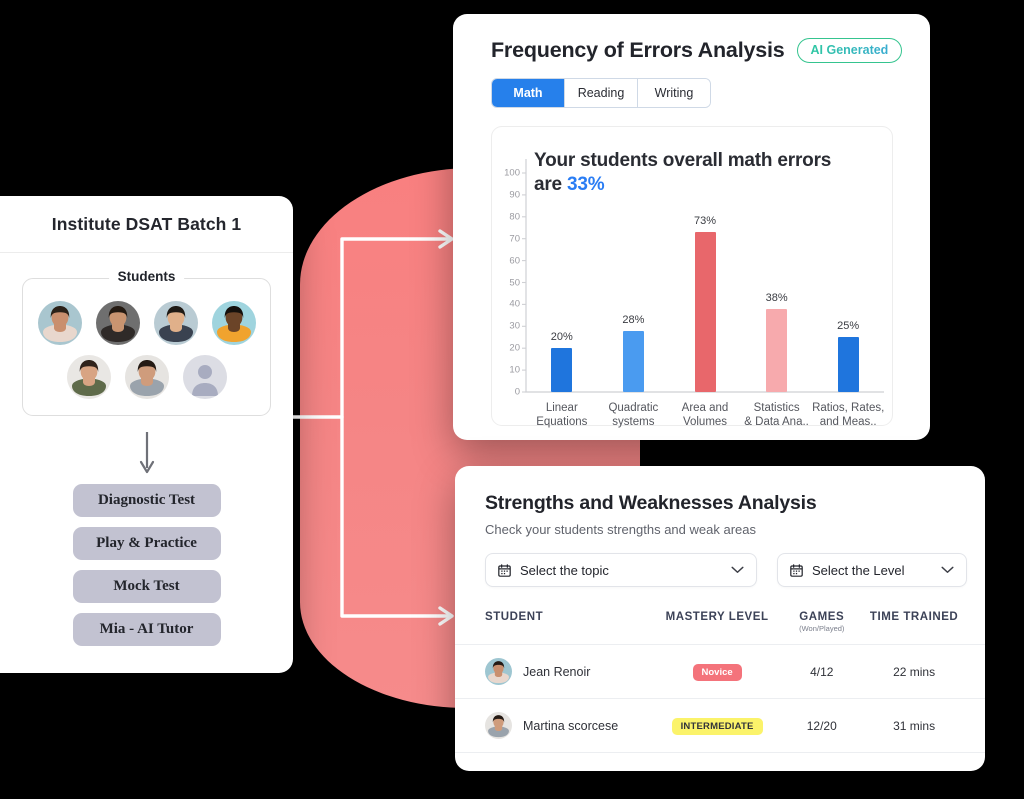 This screenshot has height=799, width=1024. I want to click on cell-mastery-level: Novice, so click(717, 671).